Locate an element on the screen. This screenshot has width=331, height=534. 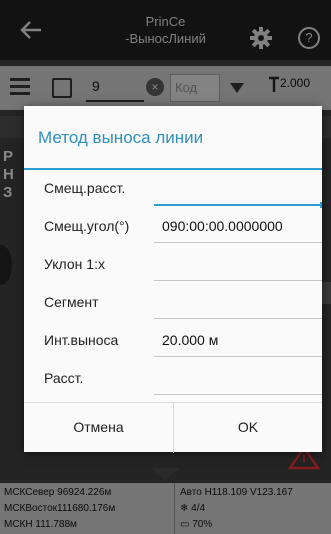
offset-angle-row: Смещ.угол(°) 090:00:00.0000000 is located at coordinates (173, 228).